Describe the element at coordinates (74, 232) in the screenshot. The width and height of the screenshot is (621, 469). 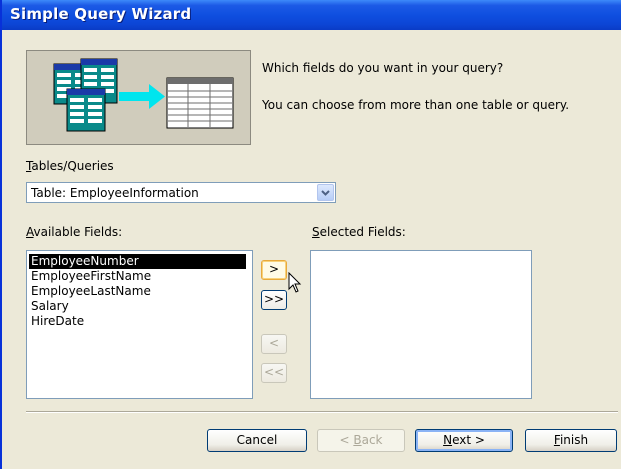
I see `available-fields-label: Available Fields:` at that location.